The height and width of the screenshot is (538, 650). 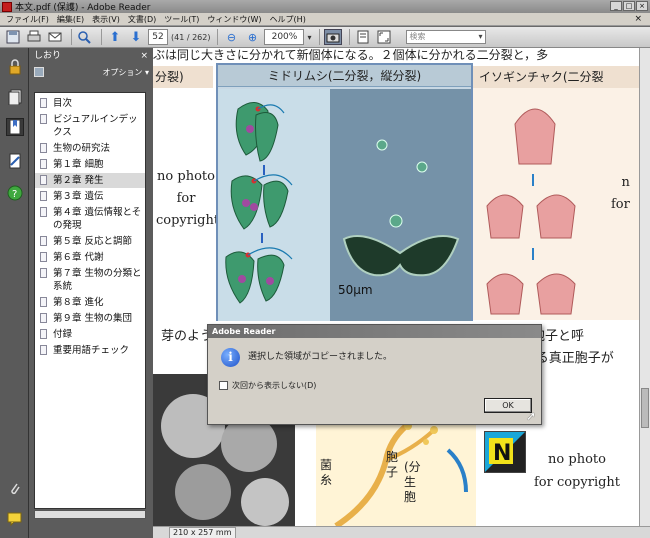 What do you see at coordinates (234, 19) in the screenshot?
I see `menu-window: ウィンドウ(W)` at bounding box center [234, 19].